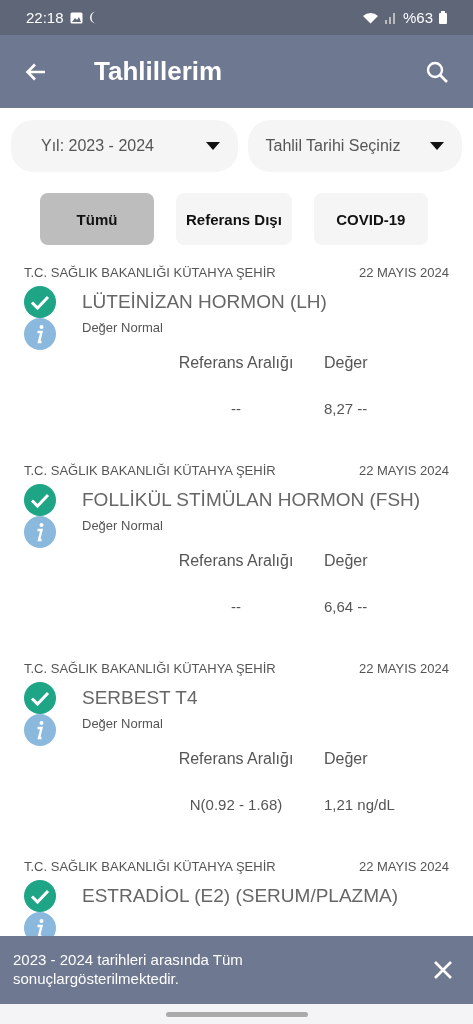  Describe the element at coordinates (240, 896) in the screenshot. I see `test-name: ESTRADİOL (E2) (SERUM/PLAZMA)` at that location.